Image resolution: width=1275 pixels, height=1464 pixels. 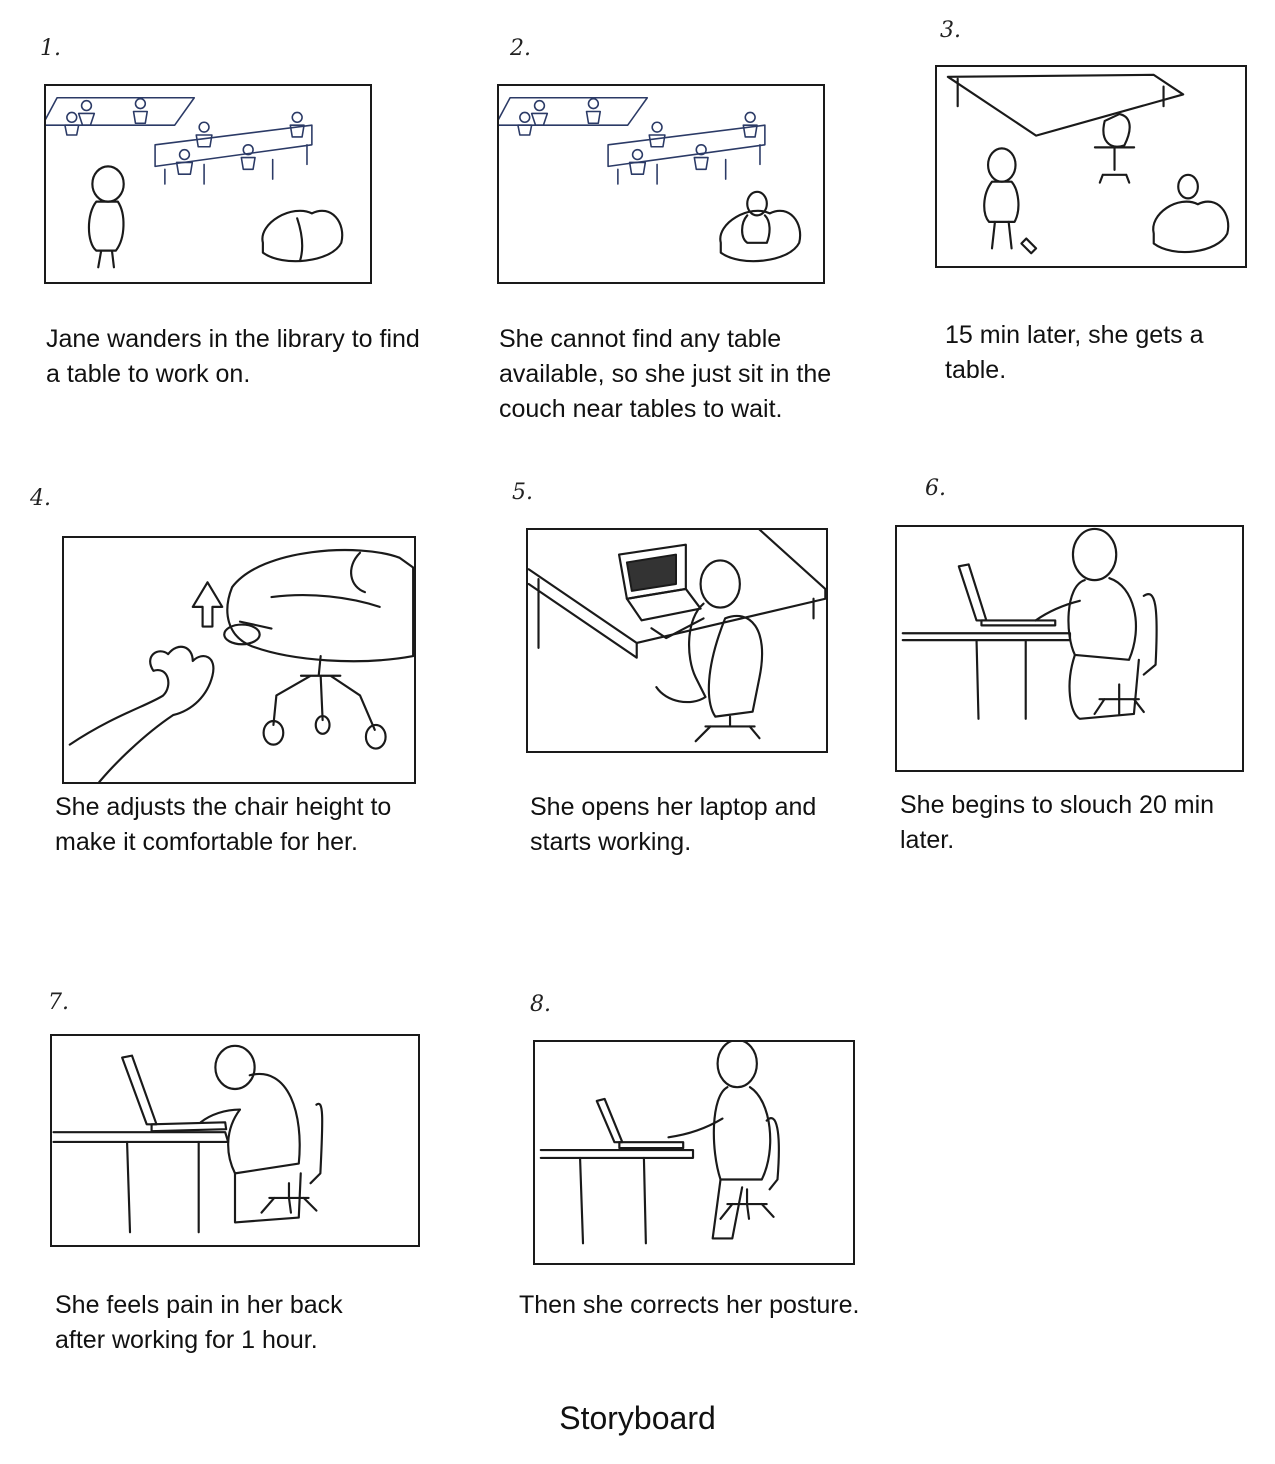 I want to click on panel-3-sketch, so click(x=1091, y=166).